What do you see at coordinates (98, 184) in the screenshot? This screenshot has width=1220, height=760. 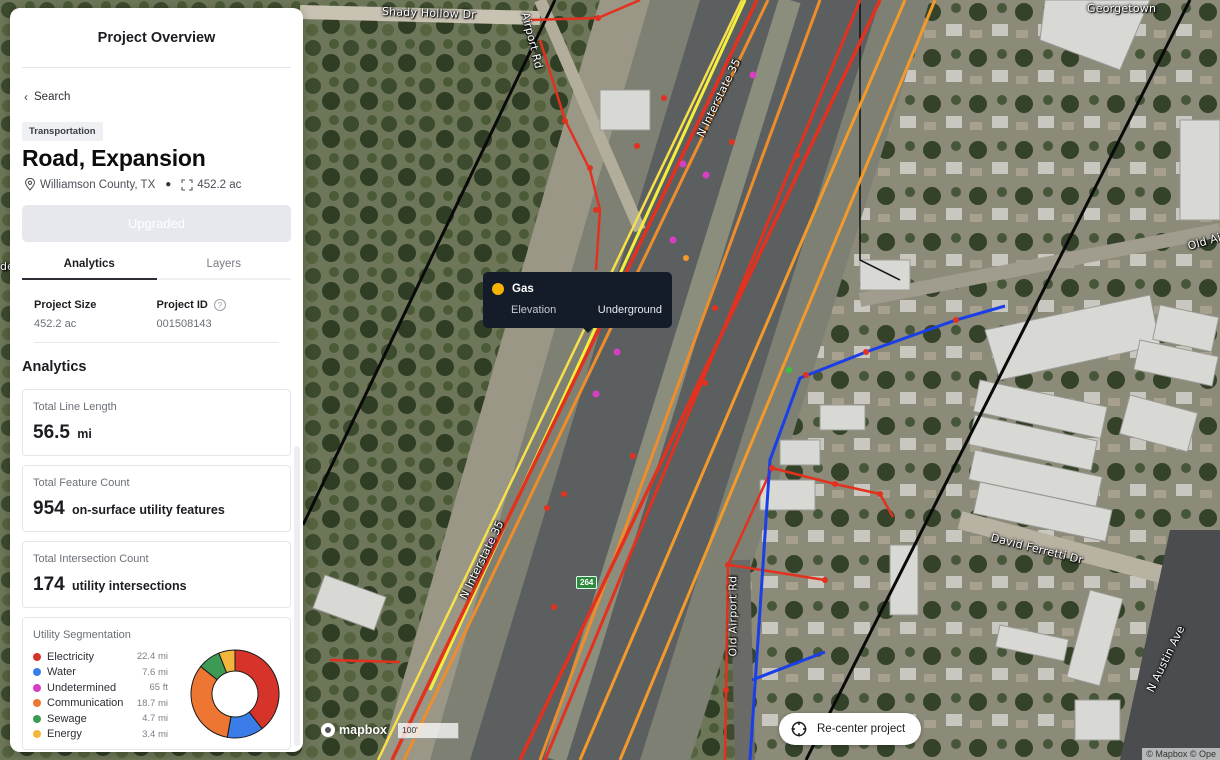 I see `project-location: Williamson County, TX` at bounding box center [98, 184].